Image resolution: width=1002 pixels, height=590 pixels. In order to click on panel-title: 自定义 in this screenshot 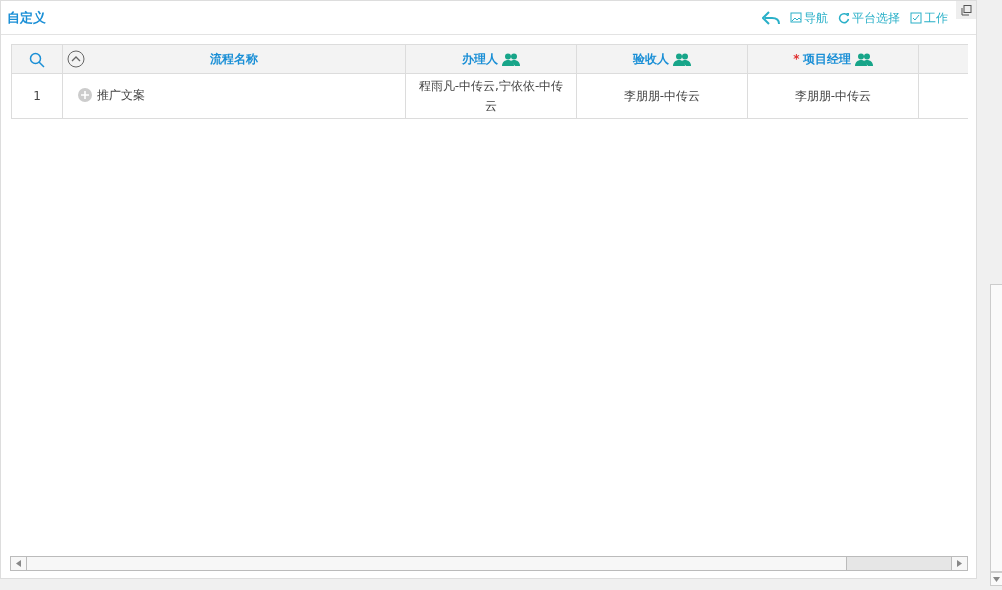, I will do `click(26, 17)`.